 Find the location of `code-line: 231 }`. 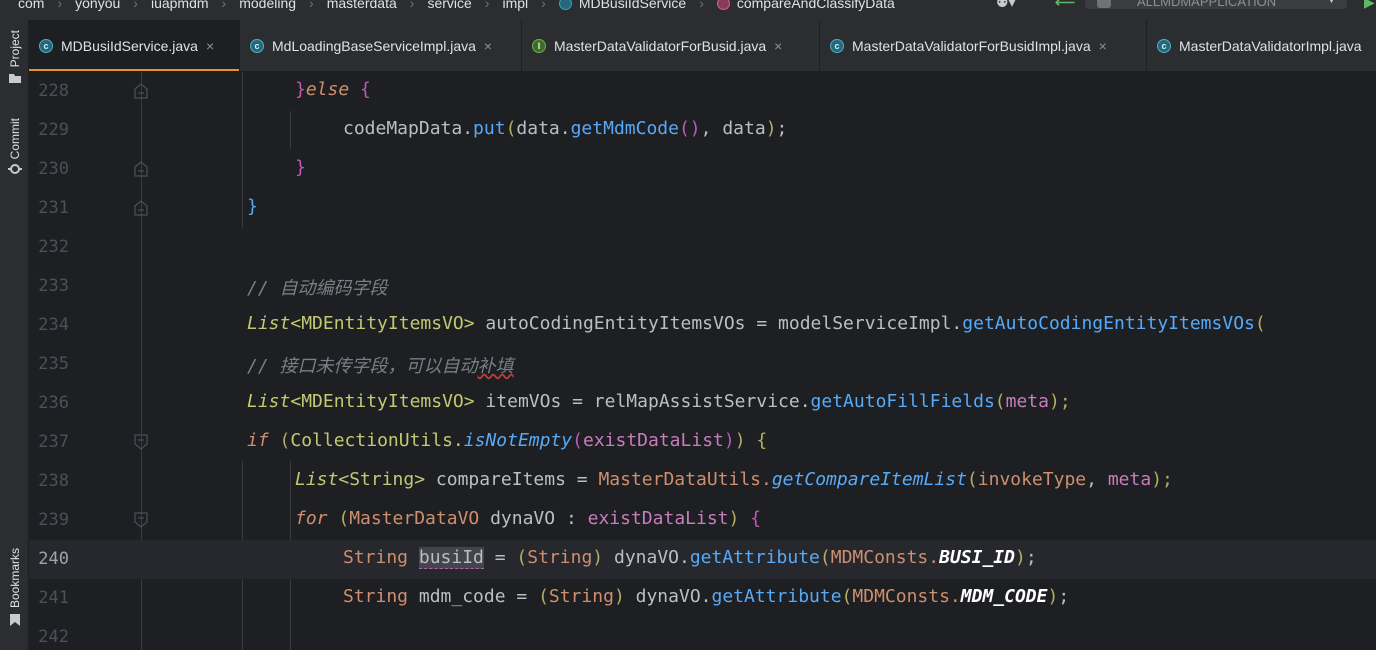

code-line: 231 } is located at coordinates (702, 208).